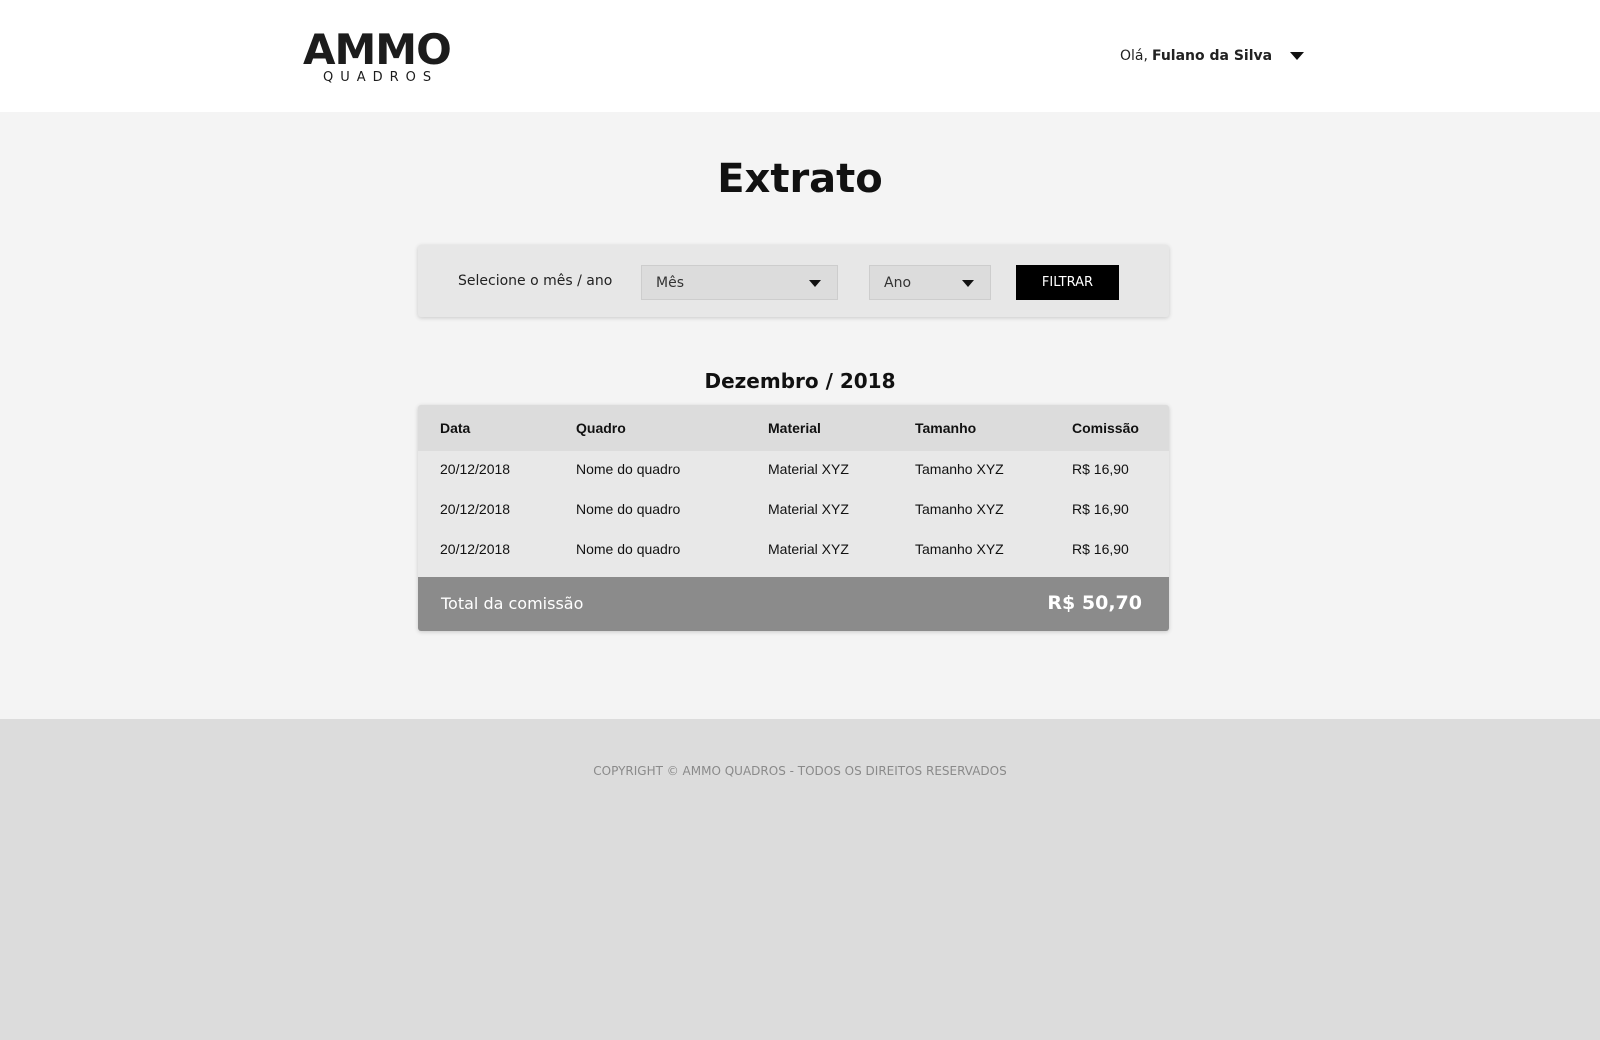  What do you see at coordinates (601, 428) in the screenshot?
I see `column-header-quadro: Quadro` at bounding box center [601, 428].